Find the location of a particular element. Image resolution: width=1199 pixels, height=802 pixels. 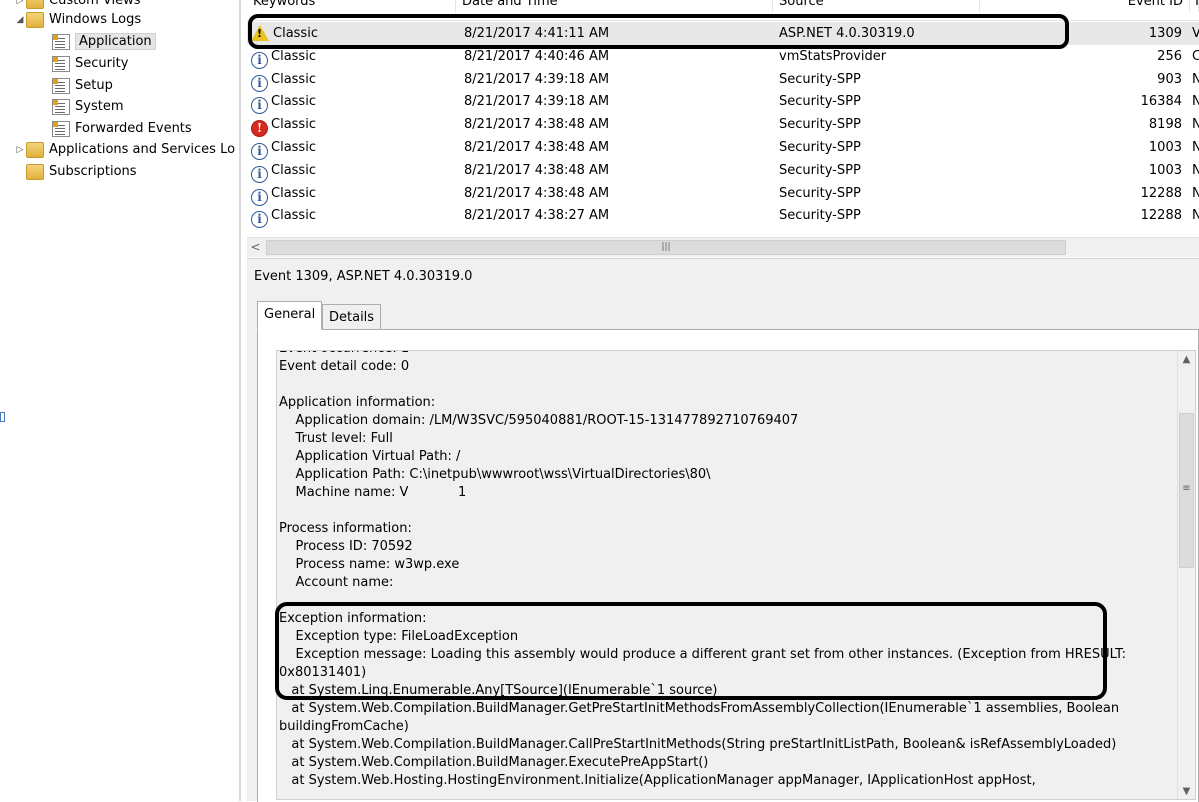

scroll-up-icon: ▲ is located at coordinates (1186, 360).